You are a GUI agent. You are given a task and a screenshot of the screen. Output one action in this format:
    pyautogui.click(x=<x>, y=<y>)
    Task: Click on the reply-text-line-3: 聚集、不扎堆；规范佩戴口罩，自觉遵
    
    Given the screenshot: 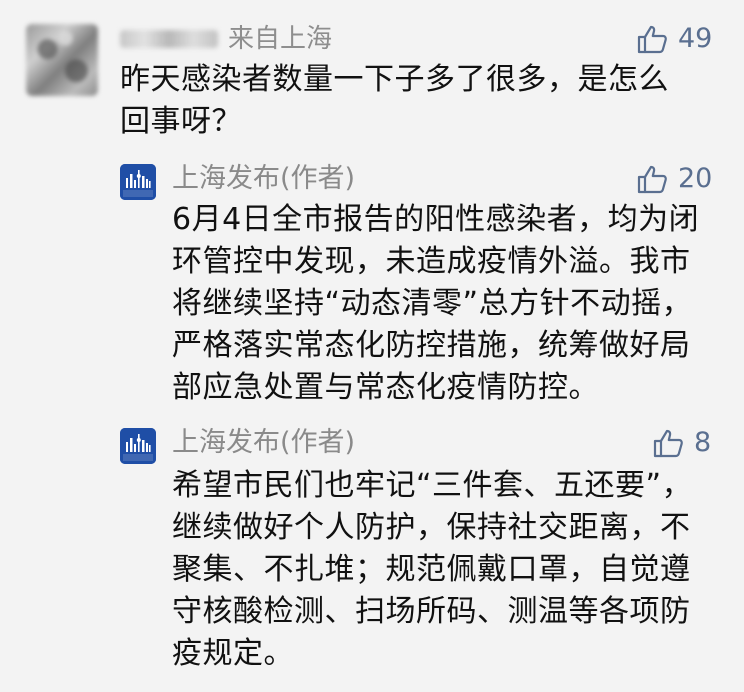 What is the action you would take?
    pyautogui.click(x=431, y=569)
    